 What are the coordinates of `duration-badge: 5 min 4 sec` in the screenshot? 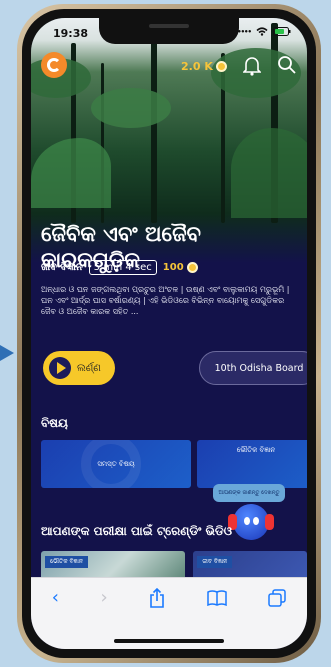 It's located at (122, 267).